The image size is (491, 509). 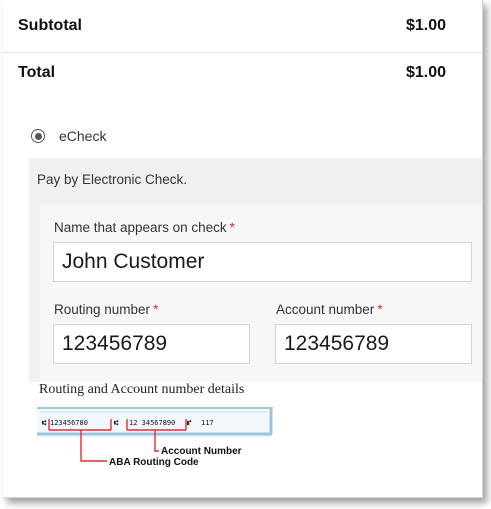 I want to click on subtotal-row: Subtotal $1.00, so click(x=242, y=26).